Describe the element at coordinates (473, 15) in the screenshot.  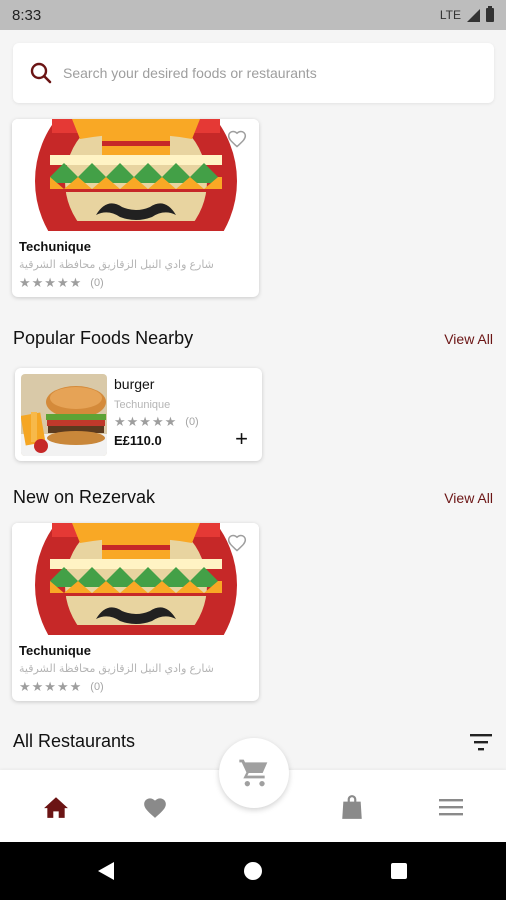
I see `signal-icon` at that location.